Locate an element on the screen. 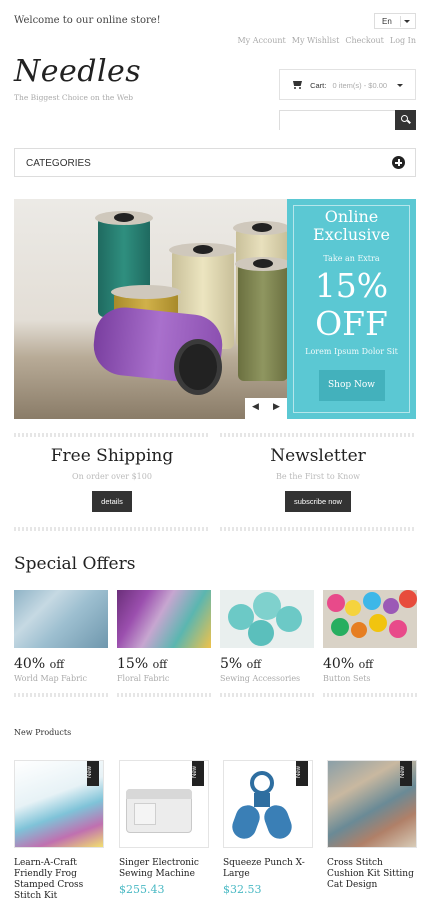 This screenshot has width=430, height=900. offer-label: Floral Fabric is located at coordinates (164, 678).